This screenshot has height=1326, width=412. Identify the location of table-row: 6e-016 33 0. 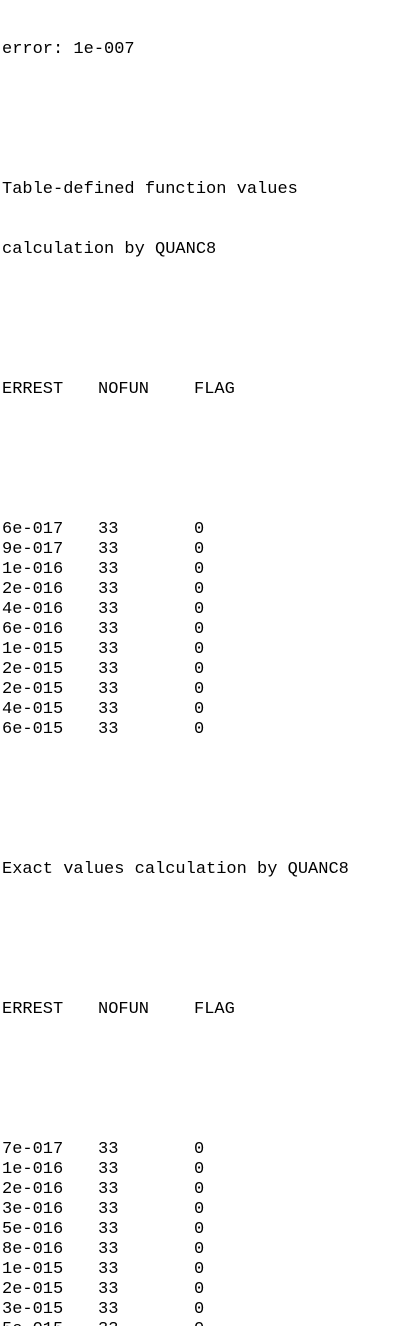
(206, 630).